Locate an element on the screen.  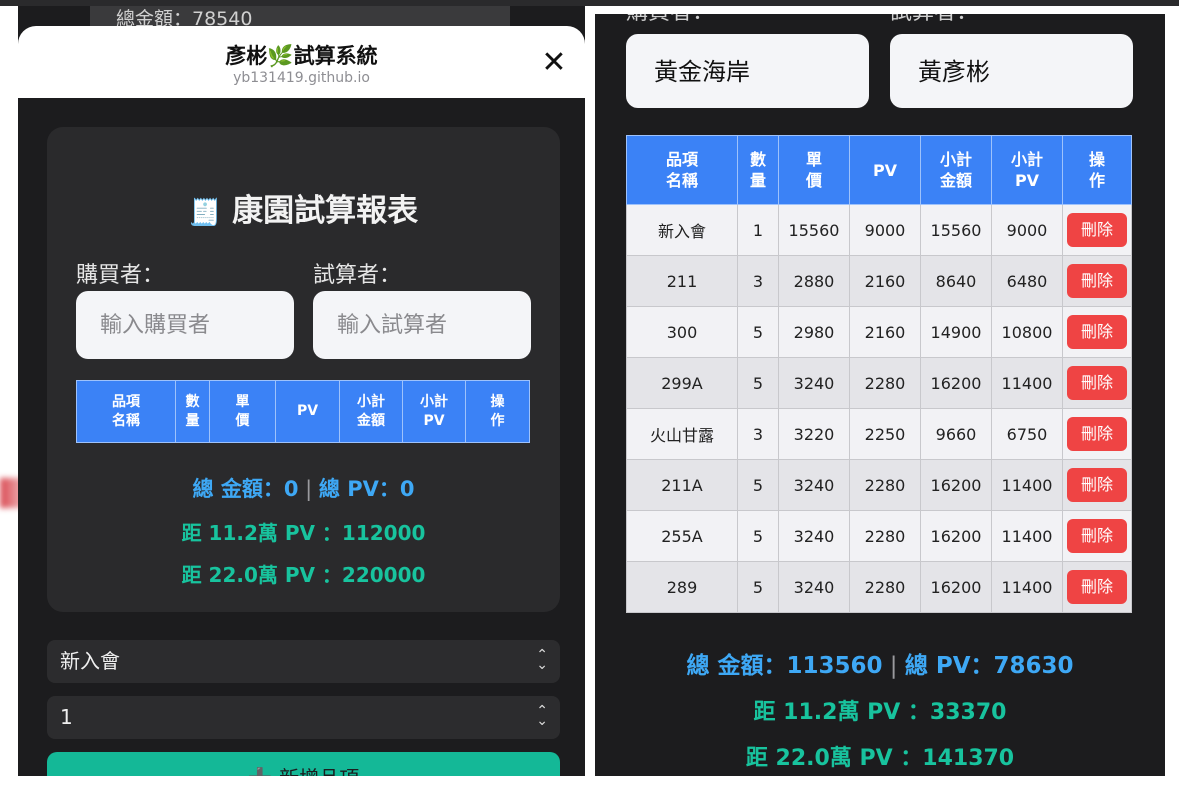
buyer-label: 購買者： is located at coordinates (670, 19).